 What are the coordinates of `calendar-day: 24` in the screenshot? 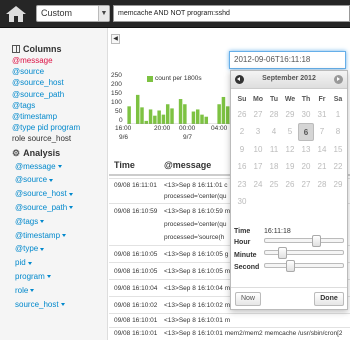 It's located at (258, 184).